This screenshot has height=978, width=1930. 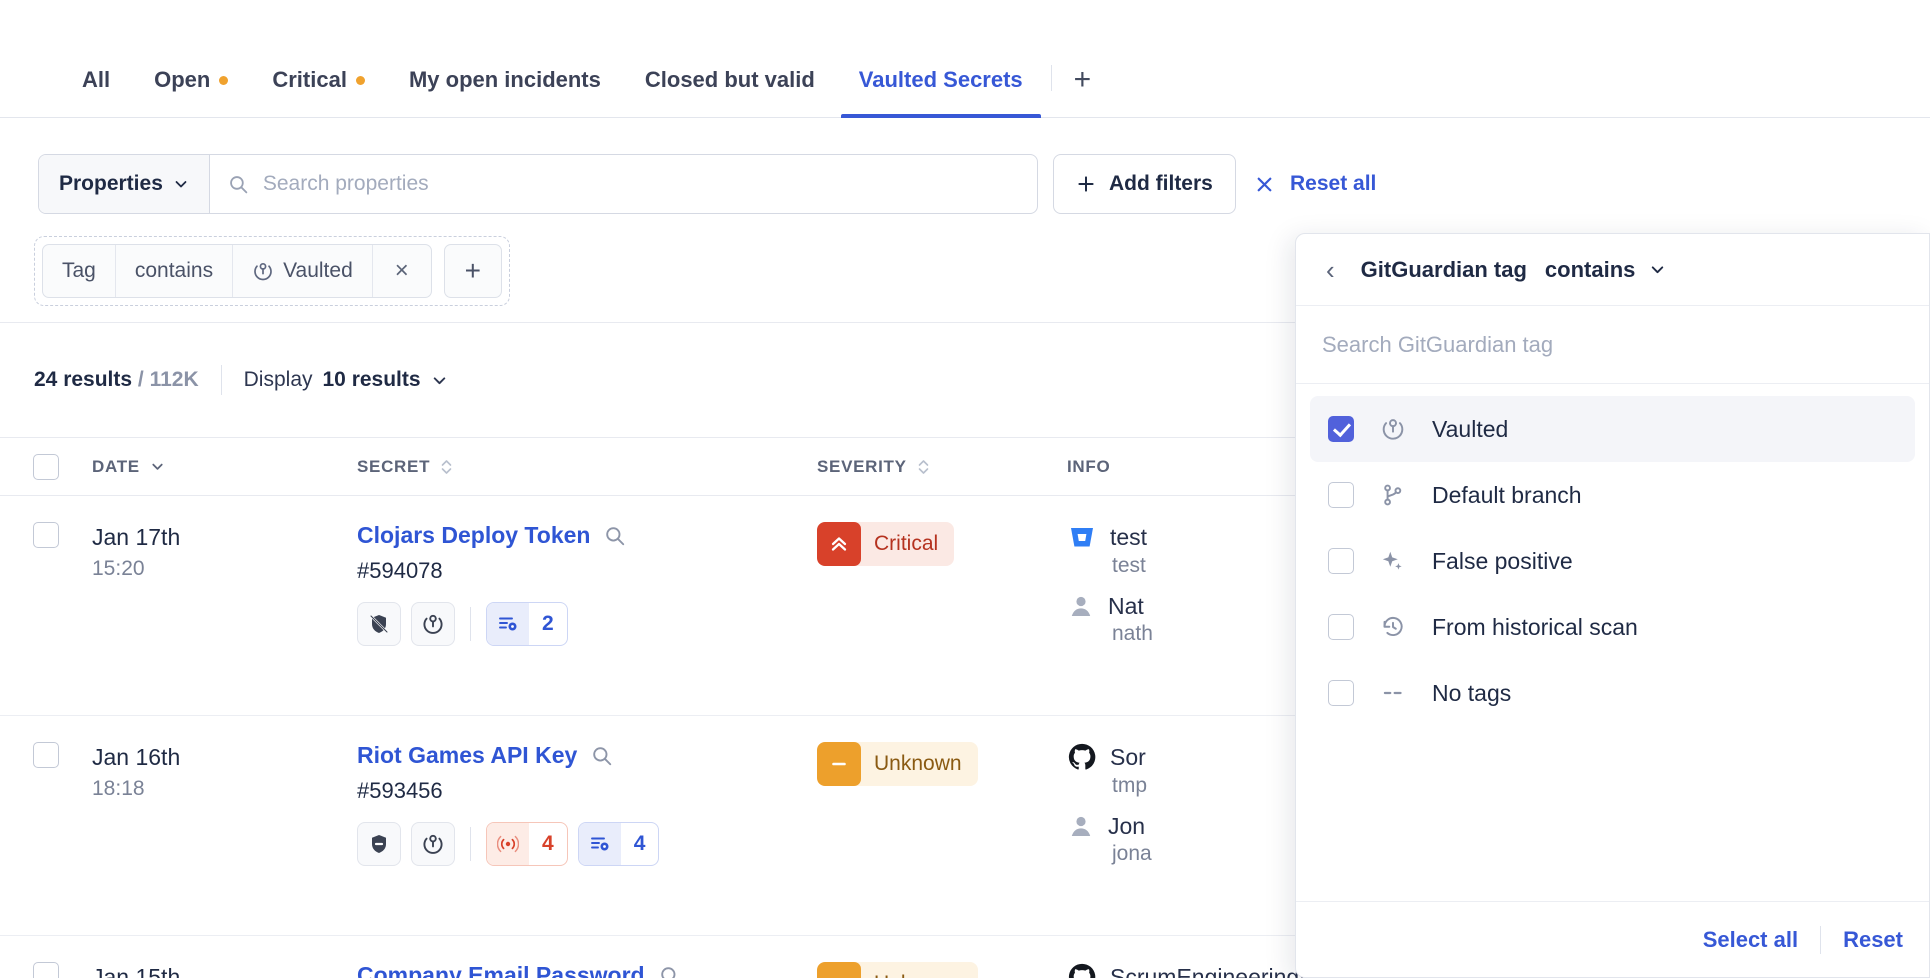 What do you see at coordinates (1612, 627) in the screenshot?
I see `option-from-historical-scan: From historical scan` at bounding box center [1612, 627].